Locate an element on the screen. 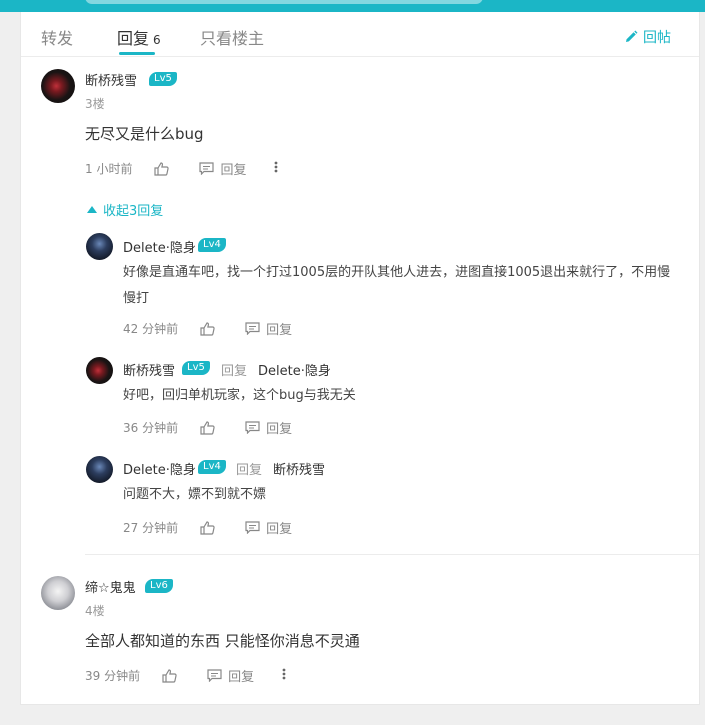 The height and width of the screenshot is (725, 705). reply-target-user: Delete·隐身 is located at coordinates (294, 369).